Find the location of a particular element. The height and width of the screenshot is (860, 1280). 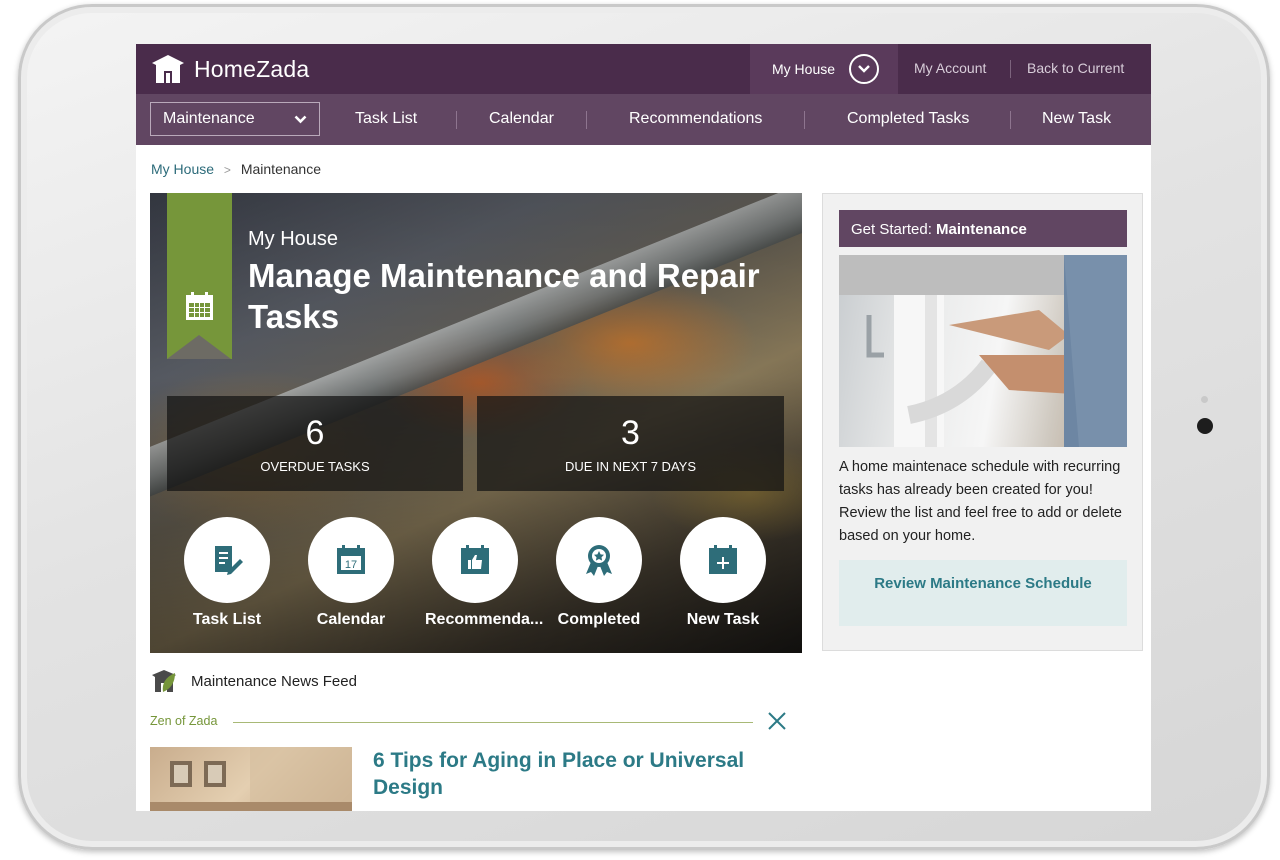

calendar-plus-icon is located at coordinates (723, 559).